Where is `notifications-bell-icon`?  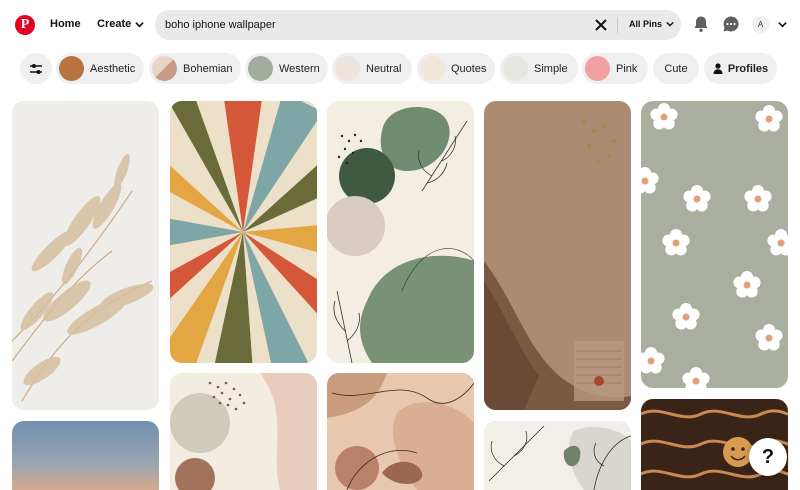
notifications-bell-icon is located at coordinates (701, 24).